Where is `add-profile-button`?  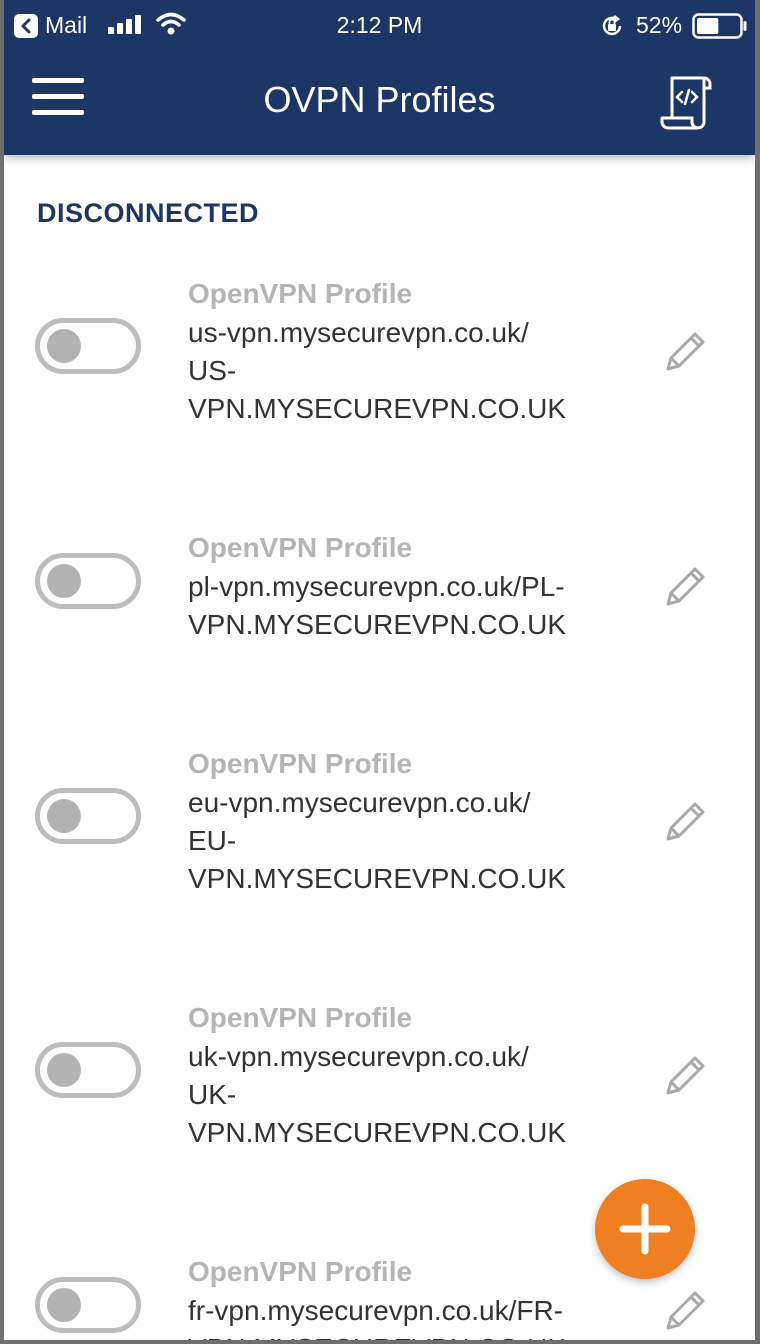
add-profile-button is located at coordinates (645, 1229).